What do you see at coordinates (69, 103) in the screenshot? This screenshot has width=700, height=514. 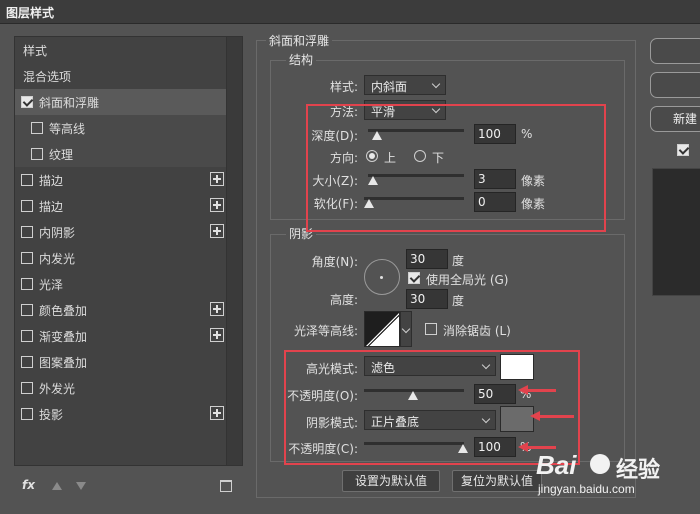 I see `sidebar-item-label: 斜面和浮雕` at bounding box center [69, 103].